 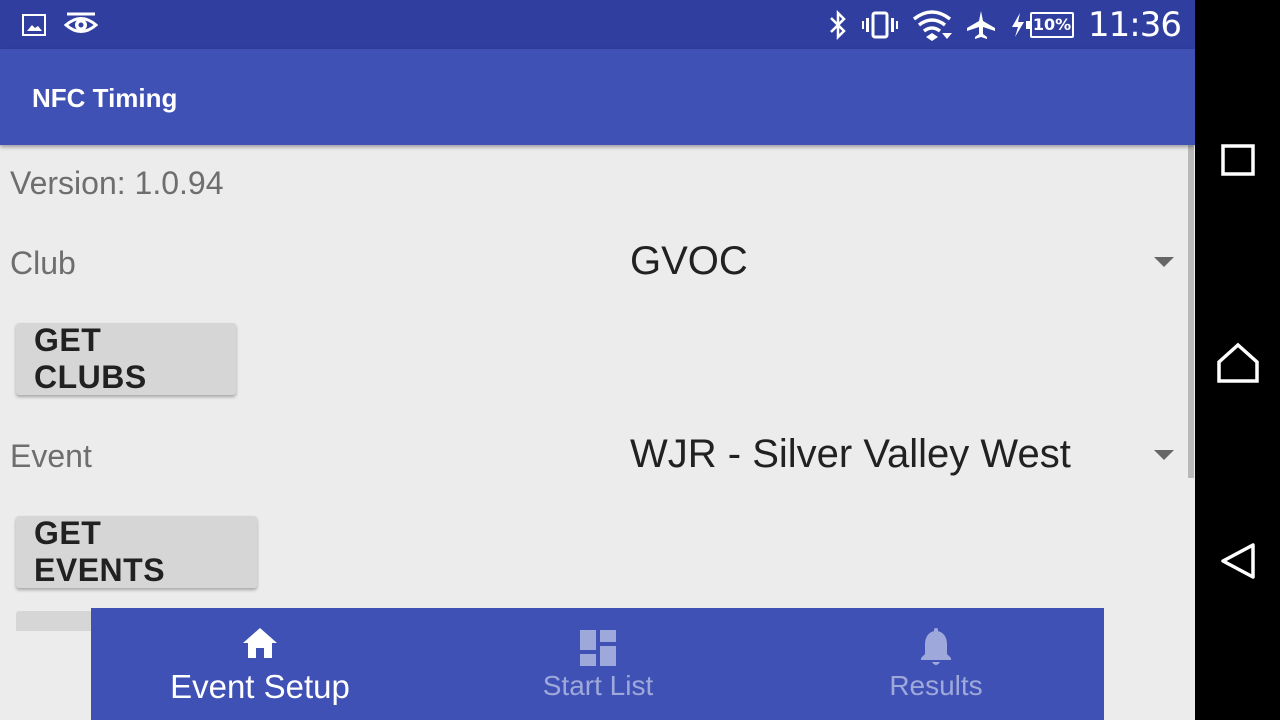 I want to click on nav-item-event-setup: Event Setup, so click(x=260, y=664).